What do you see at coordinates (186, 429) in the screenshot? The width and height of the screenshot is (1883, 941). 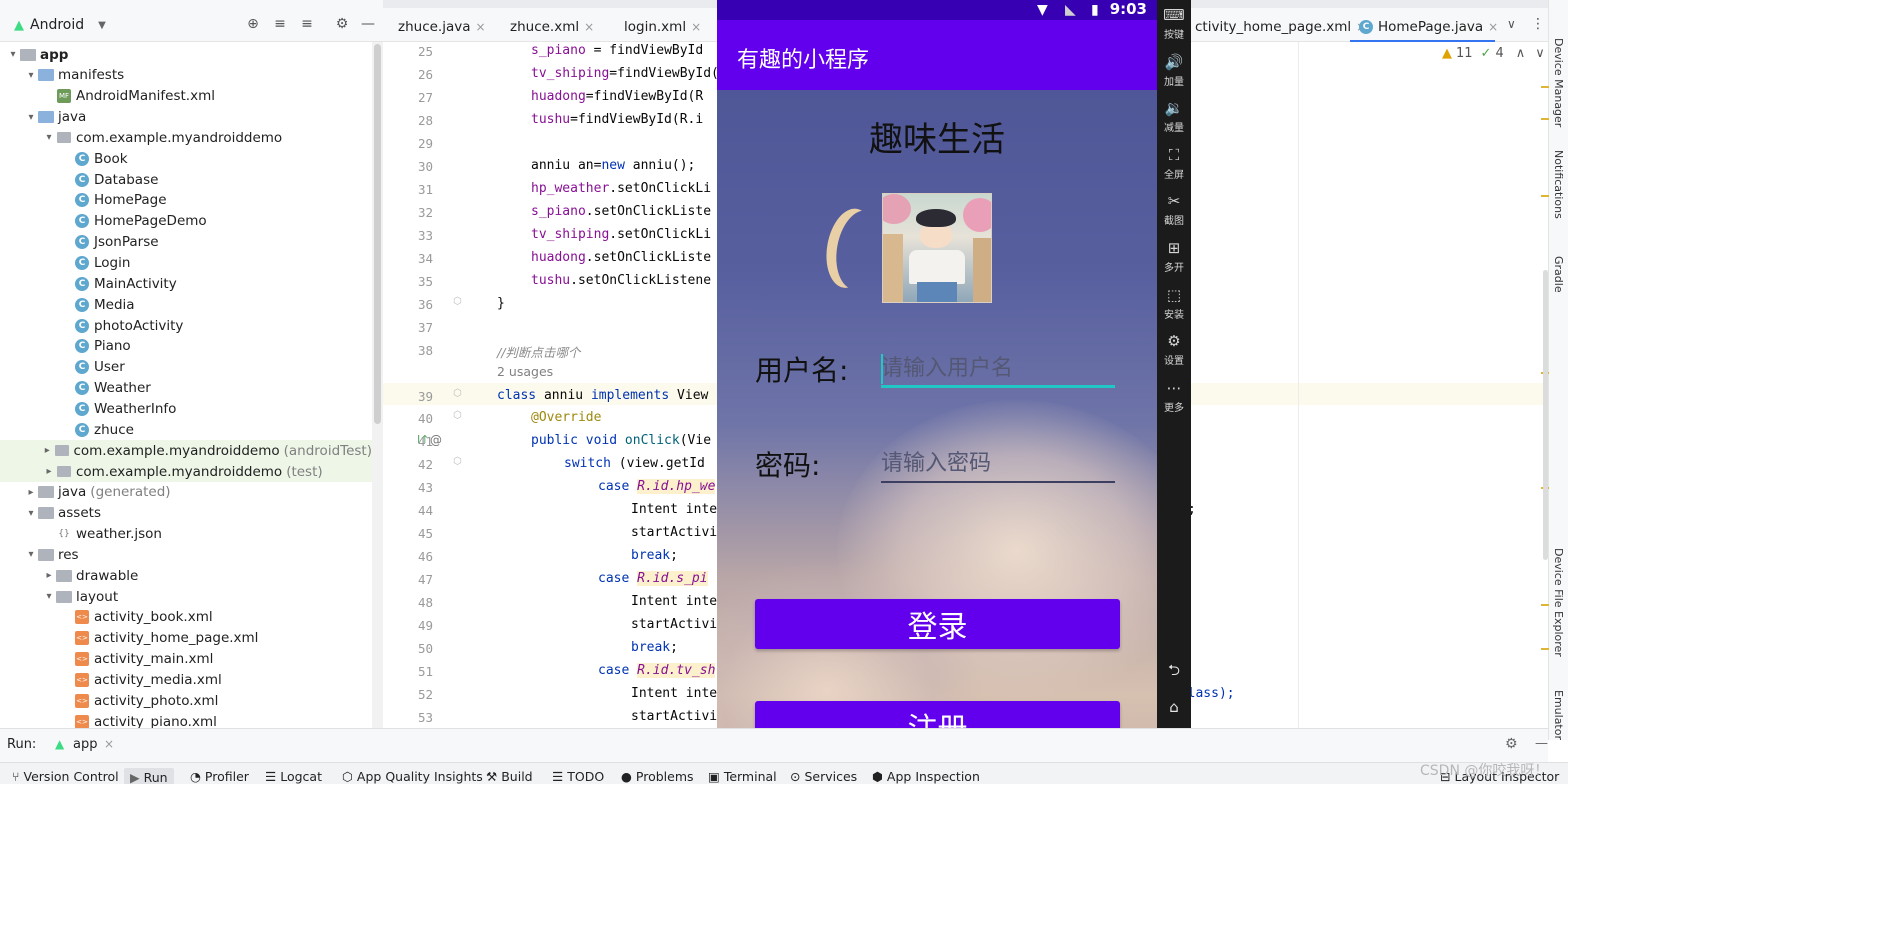 I see `tree-item: Czhuce` at bounding box center [186, 429].